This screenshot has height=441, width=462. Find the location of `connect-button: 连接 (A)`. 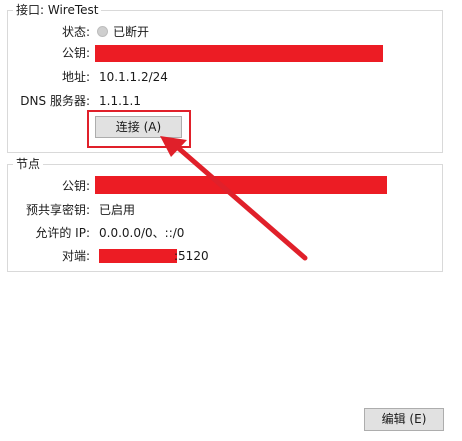

connect-button: 连接 (A) is located at coordinates (138, 127).